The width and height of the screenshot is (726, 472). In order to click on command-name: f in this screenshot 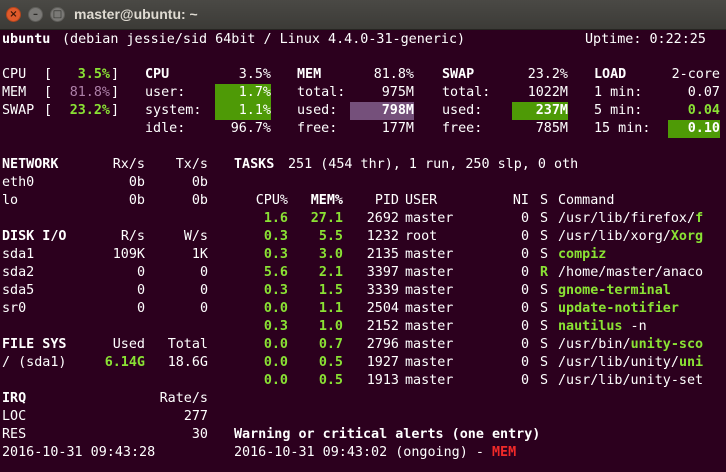, I will do `click(699, 218)`.